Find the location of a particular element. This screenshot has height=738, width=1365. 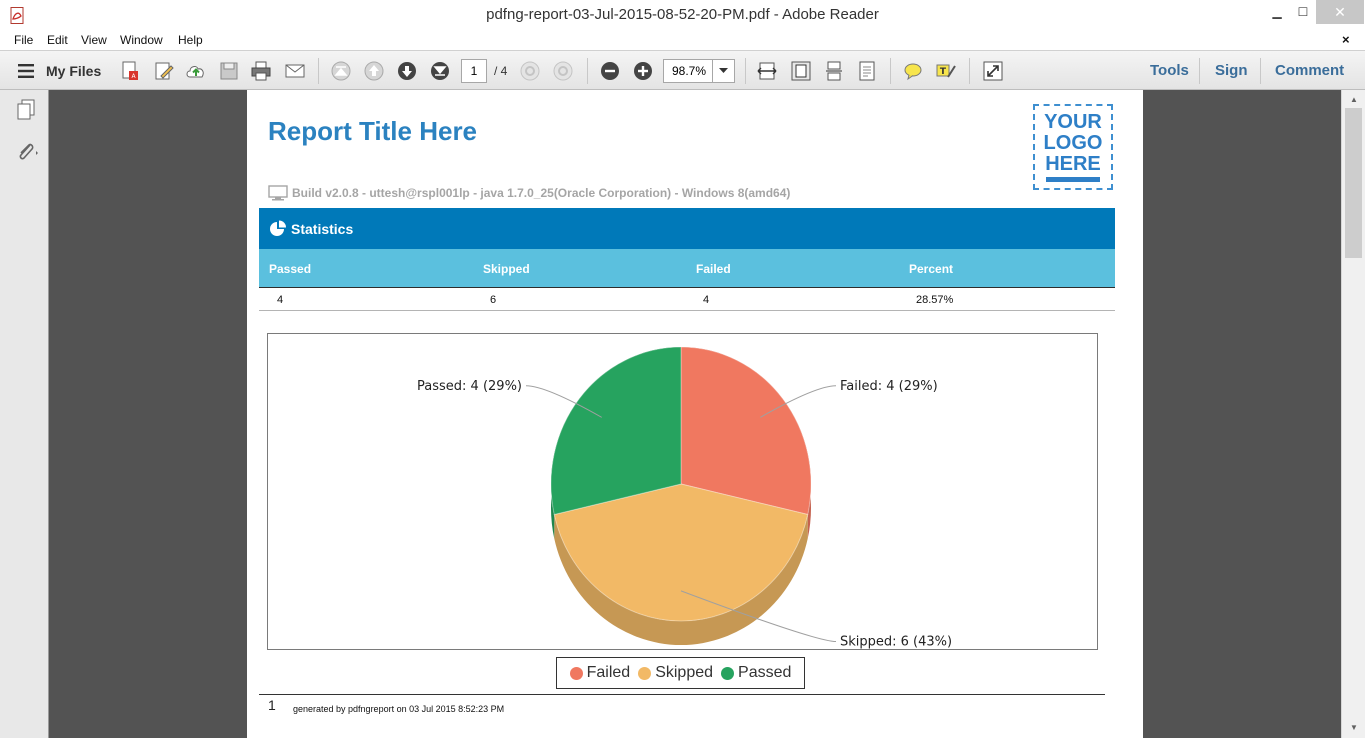

statistics-header: Statistics is located at coordinates (687, 228).